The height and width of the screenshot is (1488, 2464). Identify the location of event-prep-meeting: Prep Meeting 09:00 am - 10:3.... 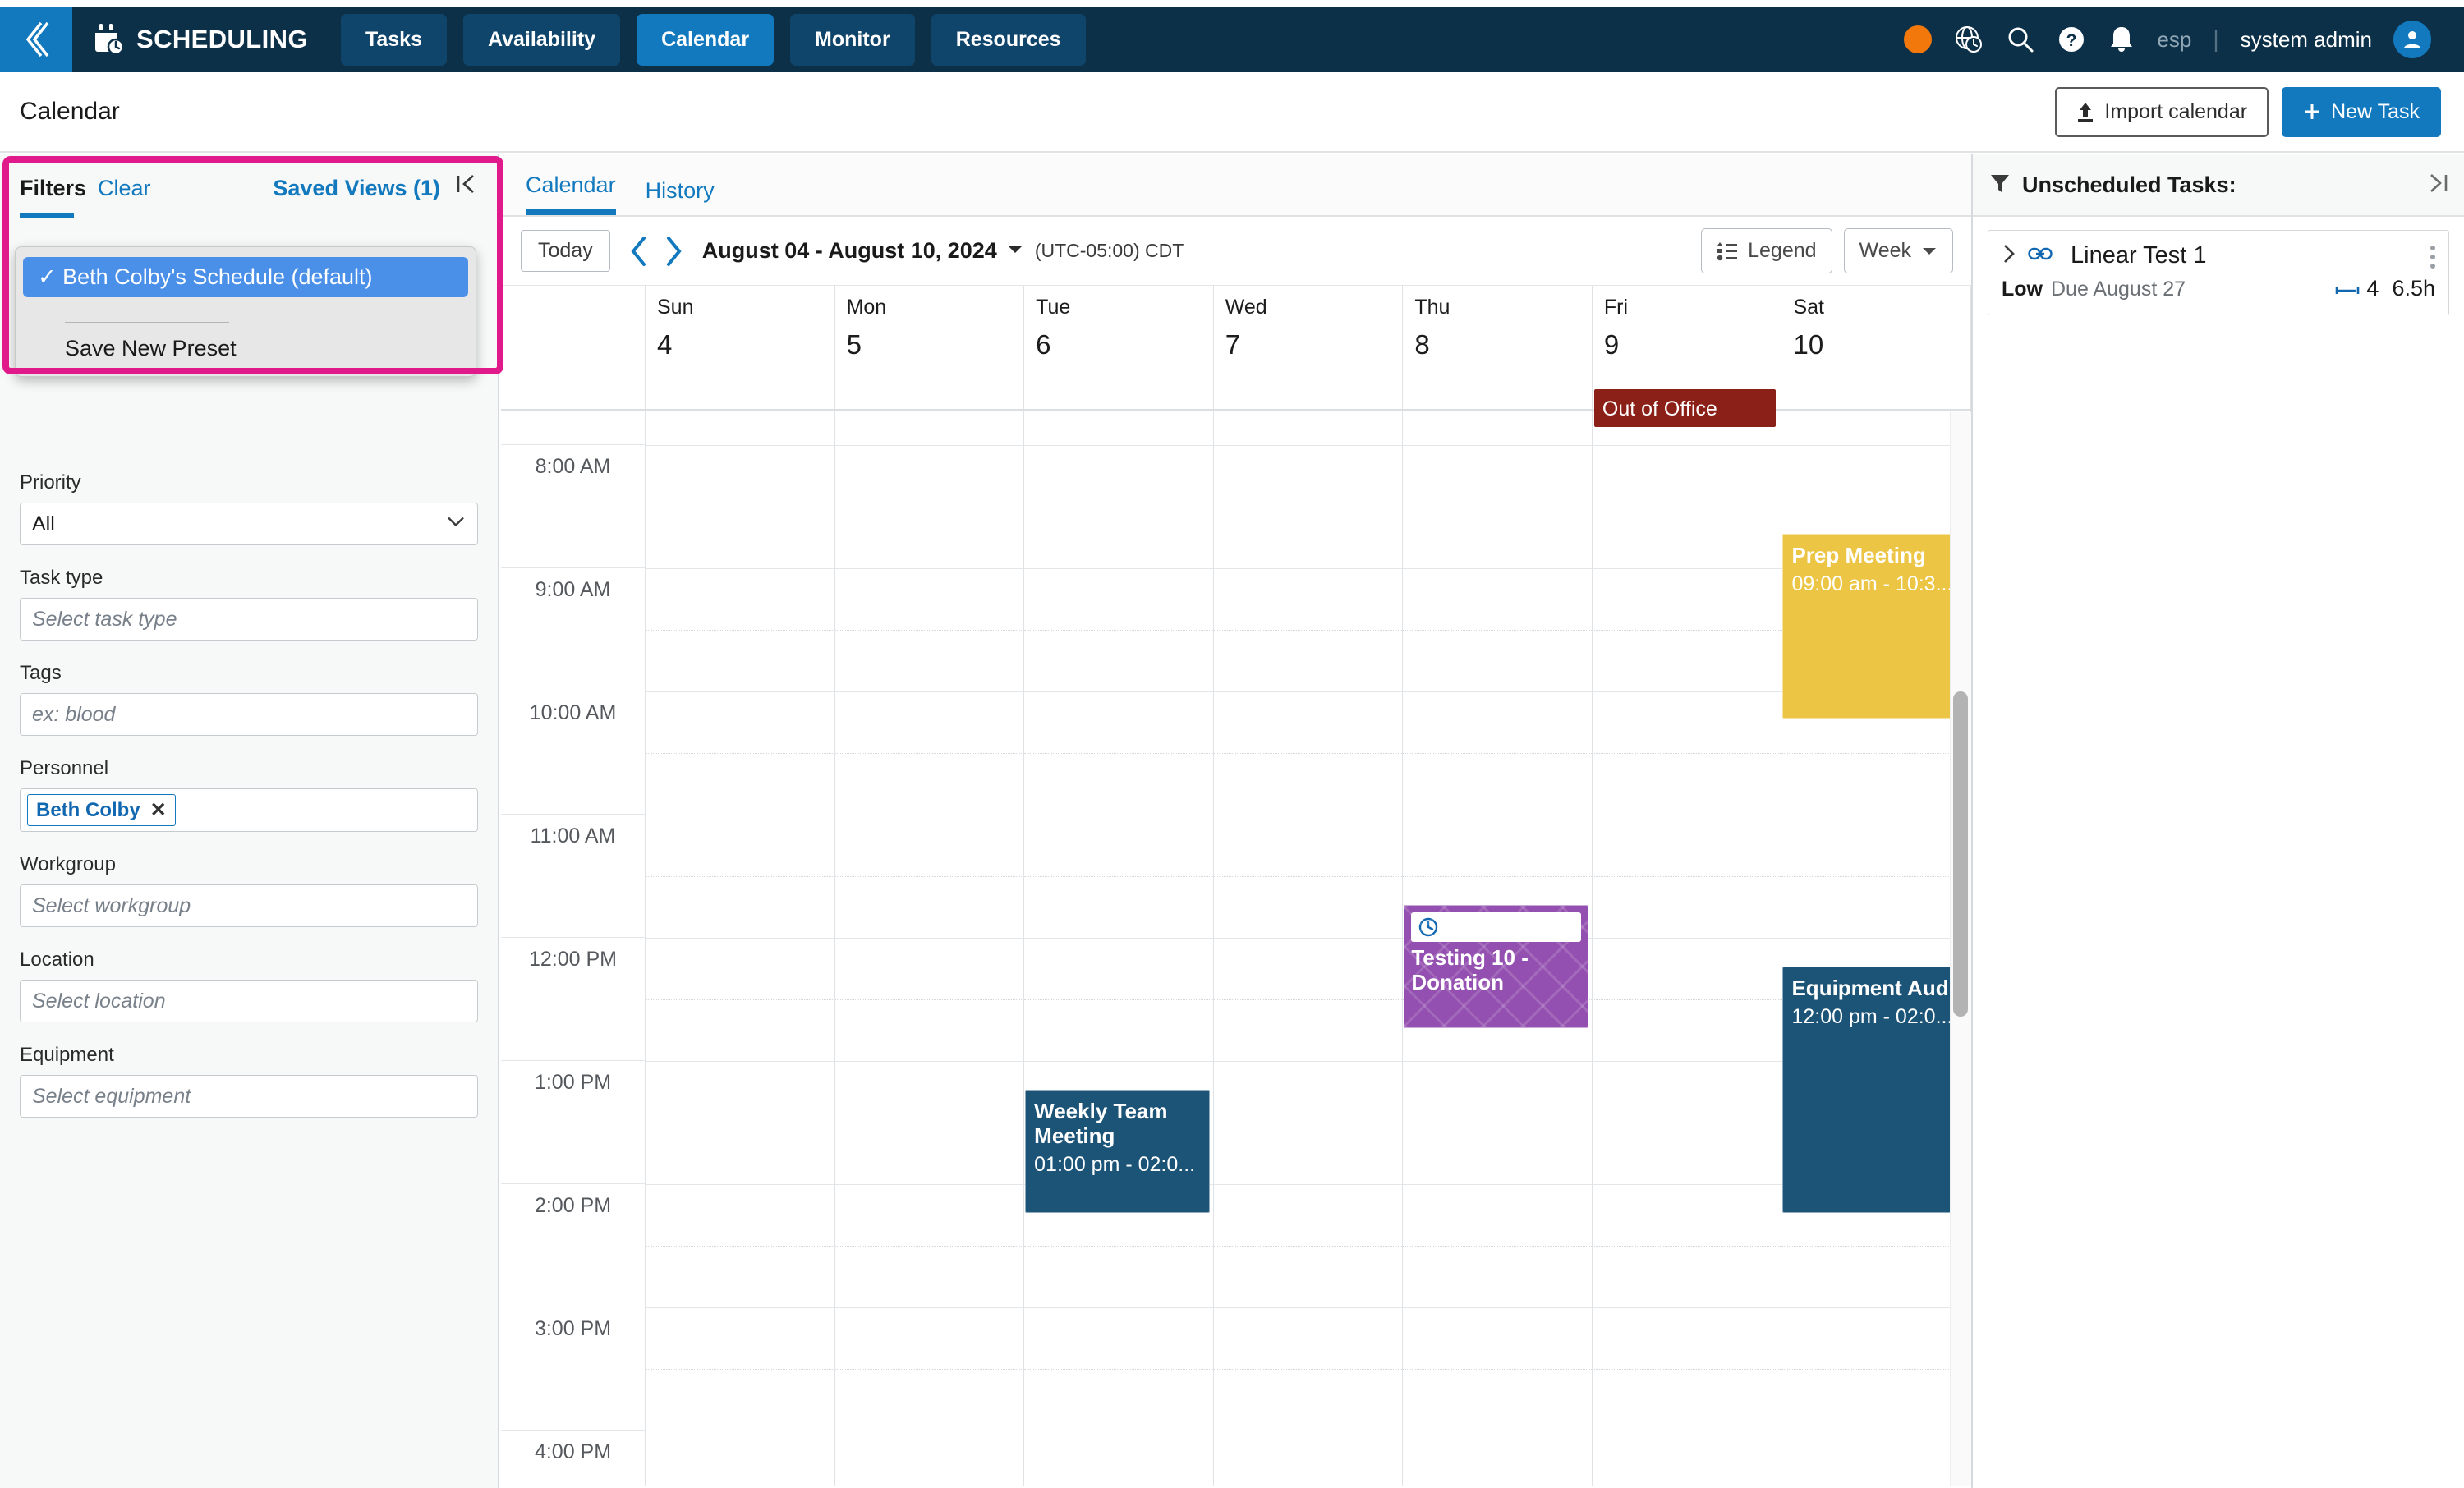
(1875, 626).